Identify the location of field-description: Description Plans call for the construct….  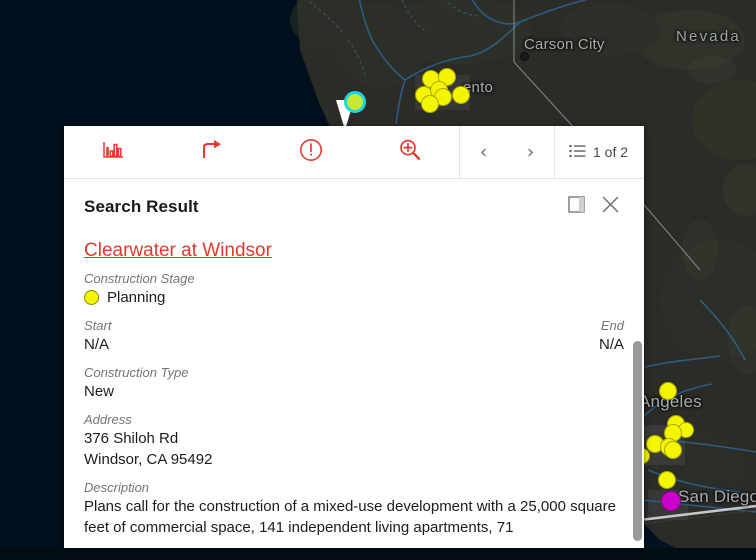
(354, 509).